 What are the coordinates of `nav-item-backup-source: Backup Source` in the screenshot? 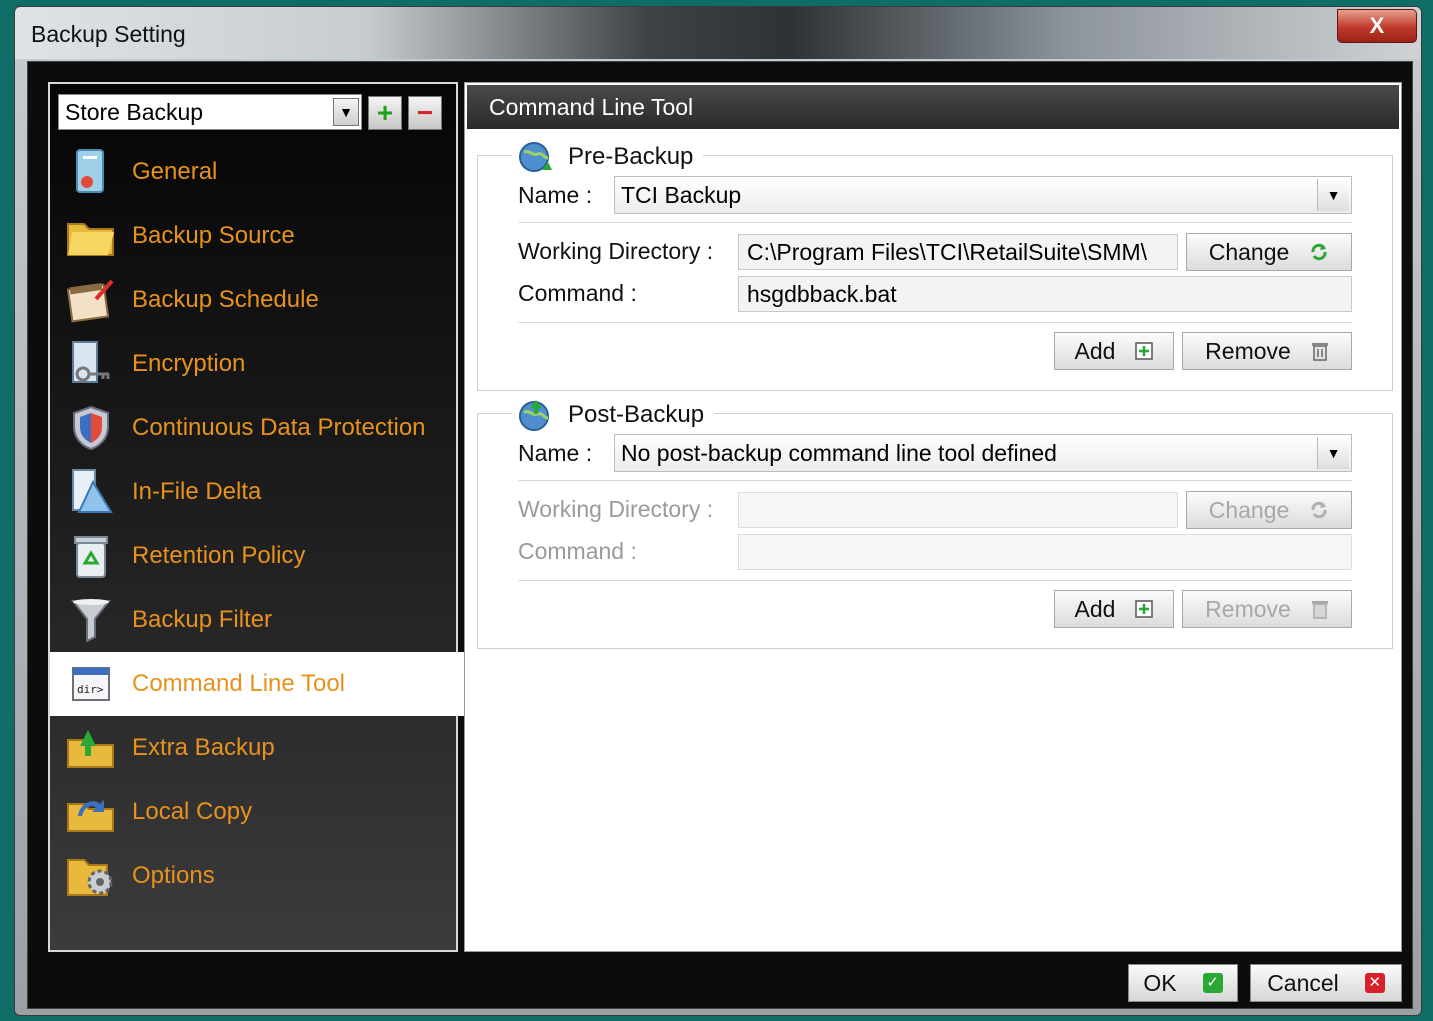 It's located at (253, 236).